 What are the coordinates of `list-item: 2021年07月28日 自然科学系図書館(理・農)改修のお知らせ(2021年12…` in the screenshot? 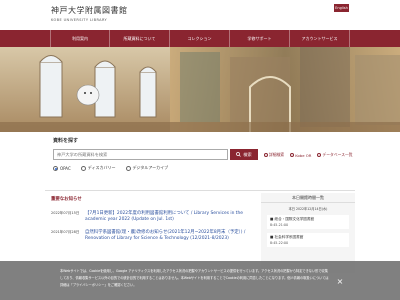 It's located at (151, 236).